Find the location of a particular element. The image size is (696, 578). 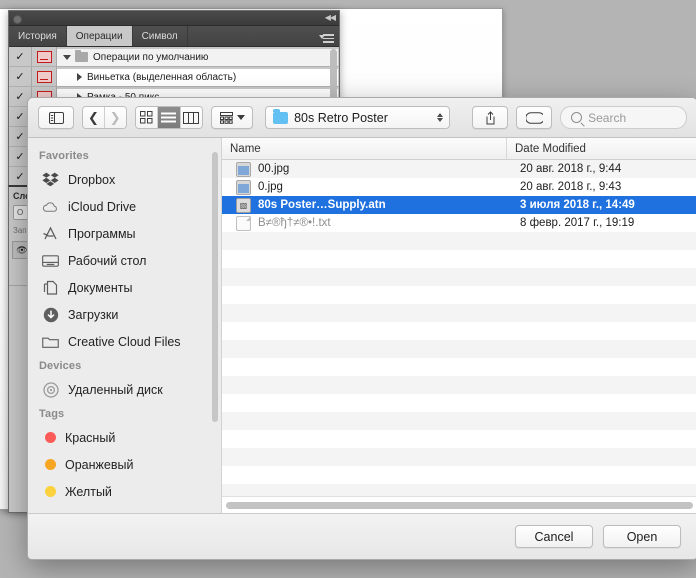

chevron-right-icon: ❯ is located at coordinates (115, 117).